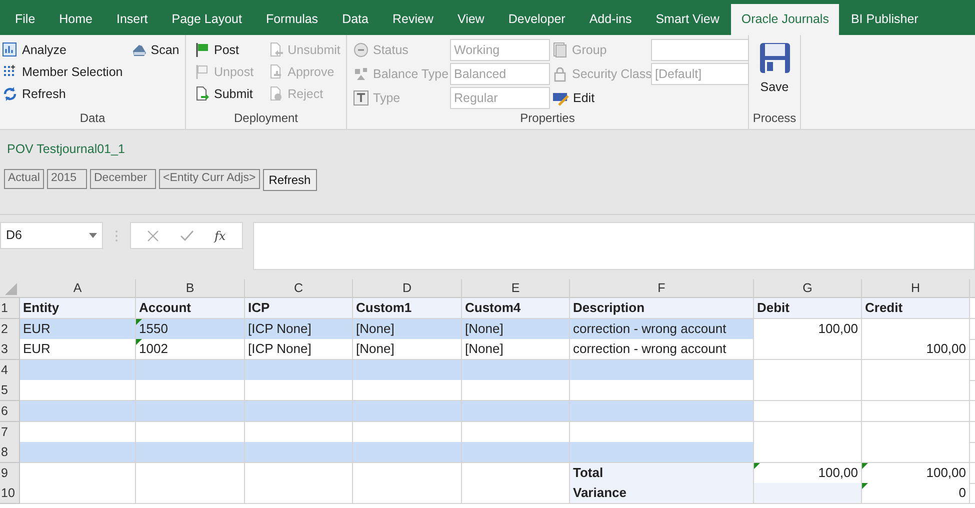 The height and width of the screenshot is (508, 975). Describe the element at coordinates (190, 308) in the screenshot. I see `table-cell: Account` at that location.